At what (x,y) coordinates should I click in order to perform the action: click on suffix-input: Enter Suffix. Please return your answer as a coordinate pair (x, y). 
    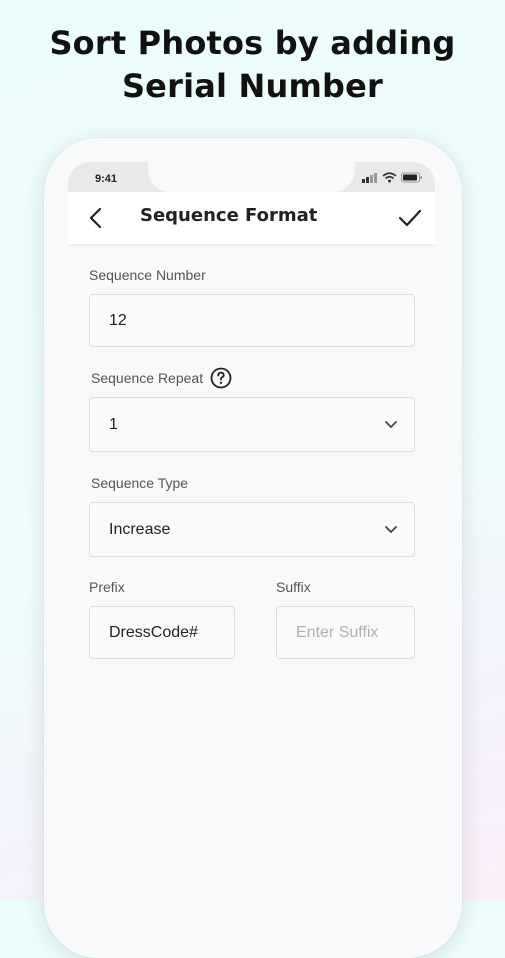
    Looking at the image, I should click on (345, 632).